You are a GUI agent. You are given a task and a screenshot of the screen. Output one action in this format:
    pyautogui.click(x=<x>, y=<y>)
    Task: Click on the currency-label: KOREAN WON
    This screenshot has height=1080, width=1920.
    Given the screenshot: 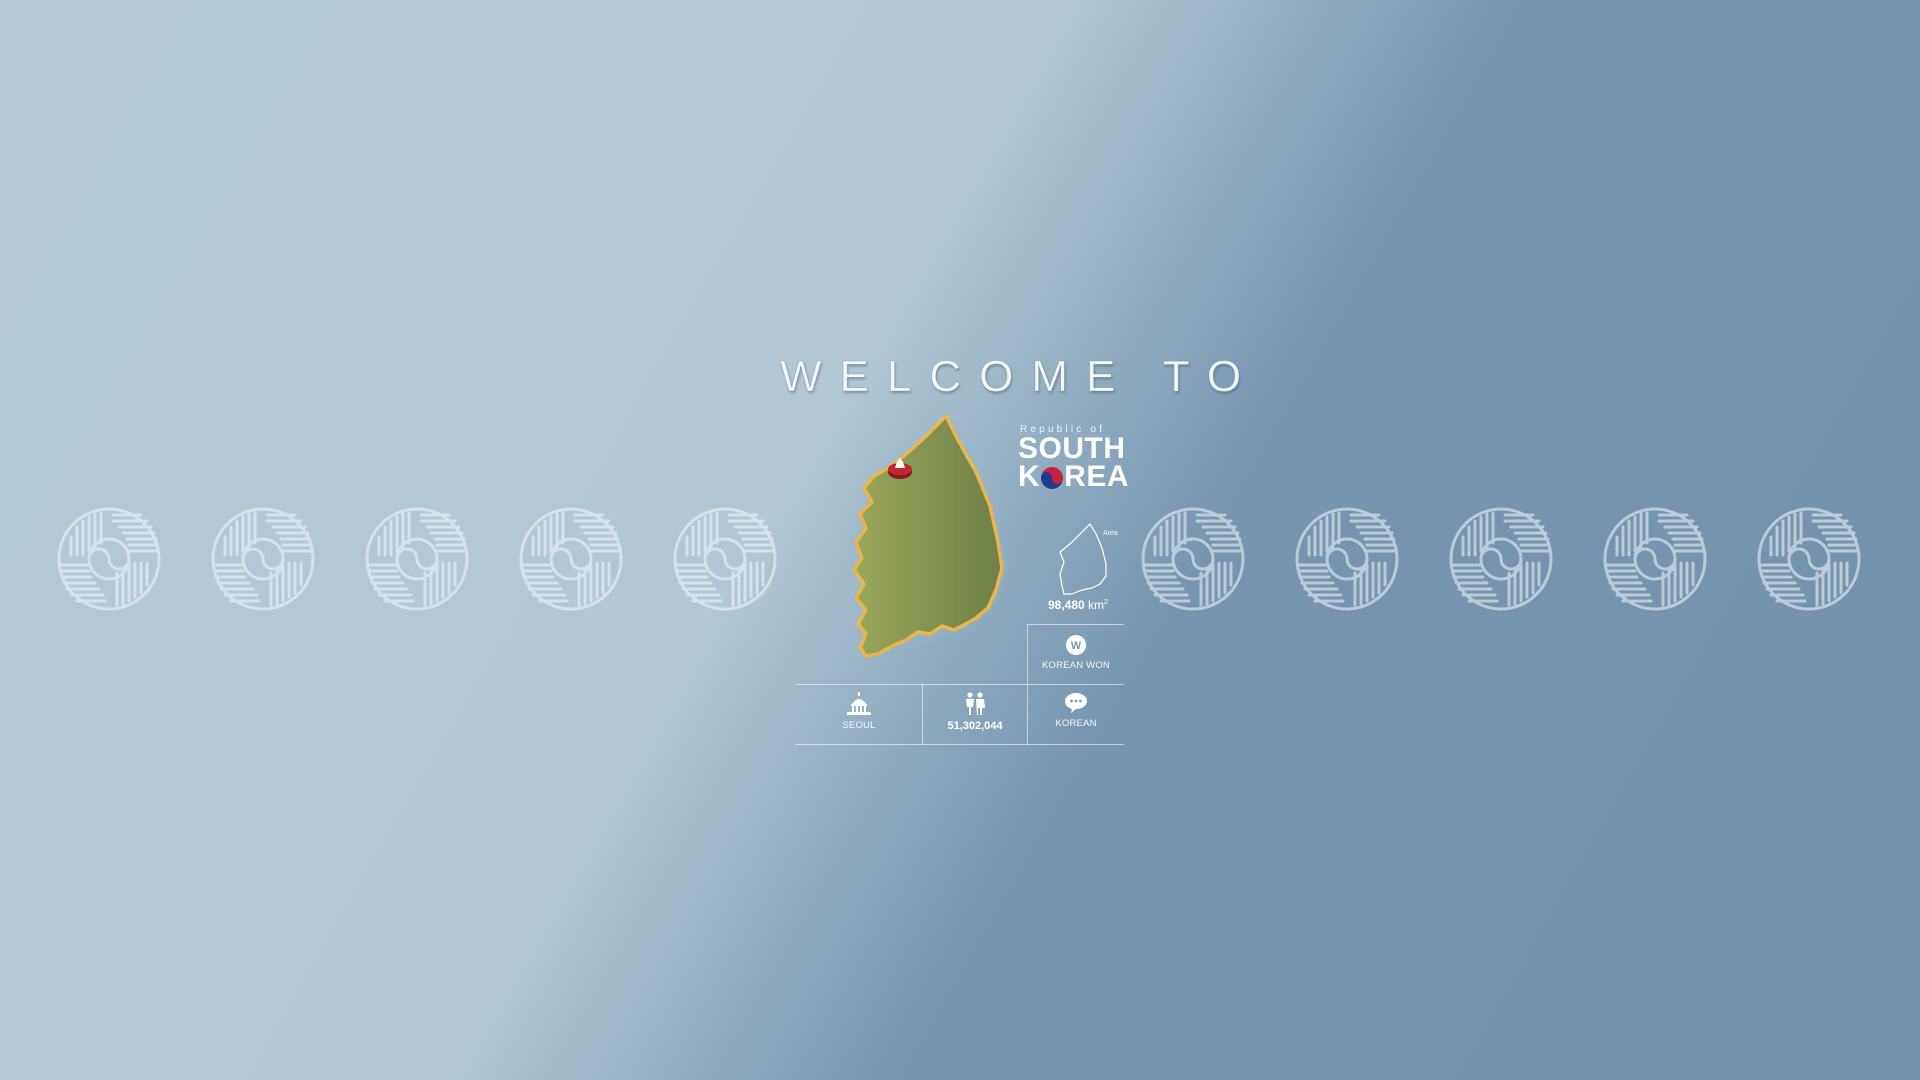 What is the action you would take?
    pyautogui.click(x=1076, y=665)
    